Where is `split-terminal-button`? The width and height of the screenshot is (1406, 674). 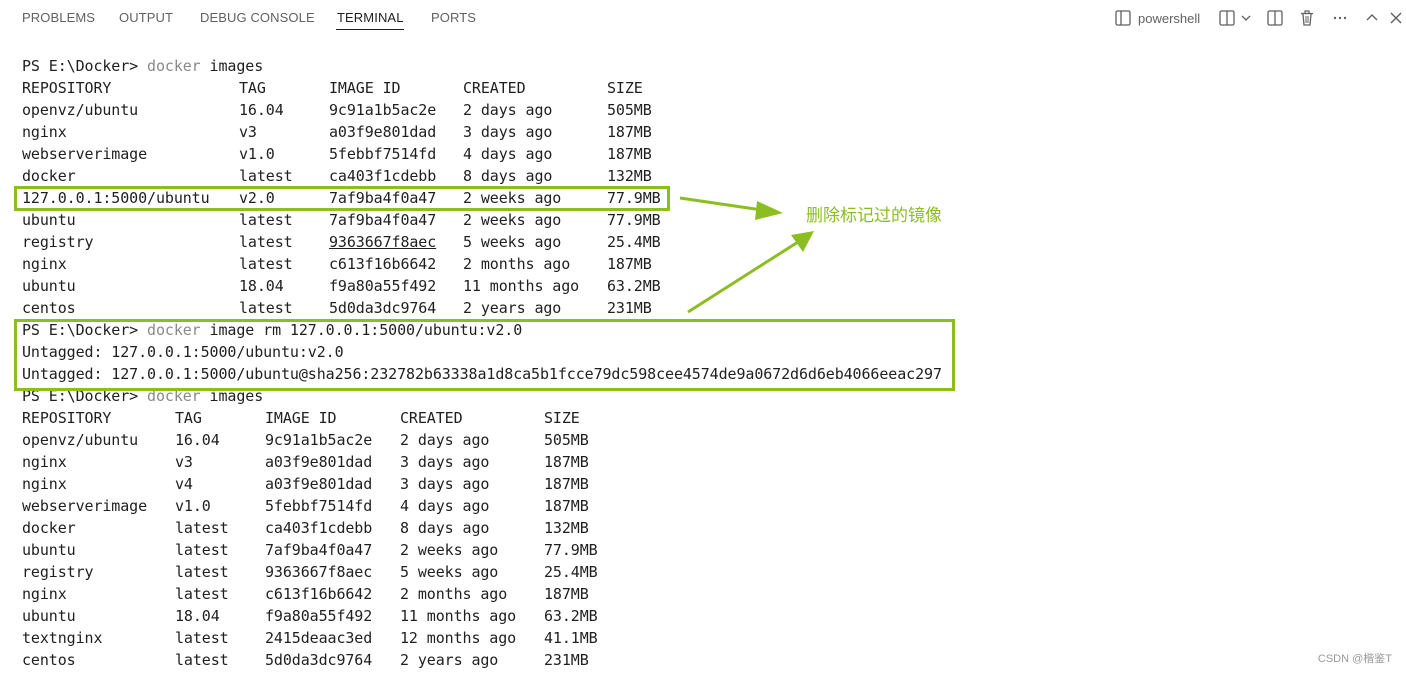 split-terminal-button is located at coordinates (1227, 18).